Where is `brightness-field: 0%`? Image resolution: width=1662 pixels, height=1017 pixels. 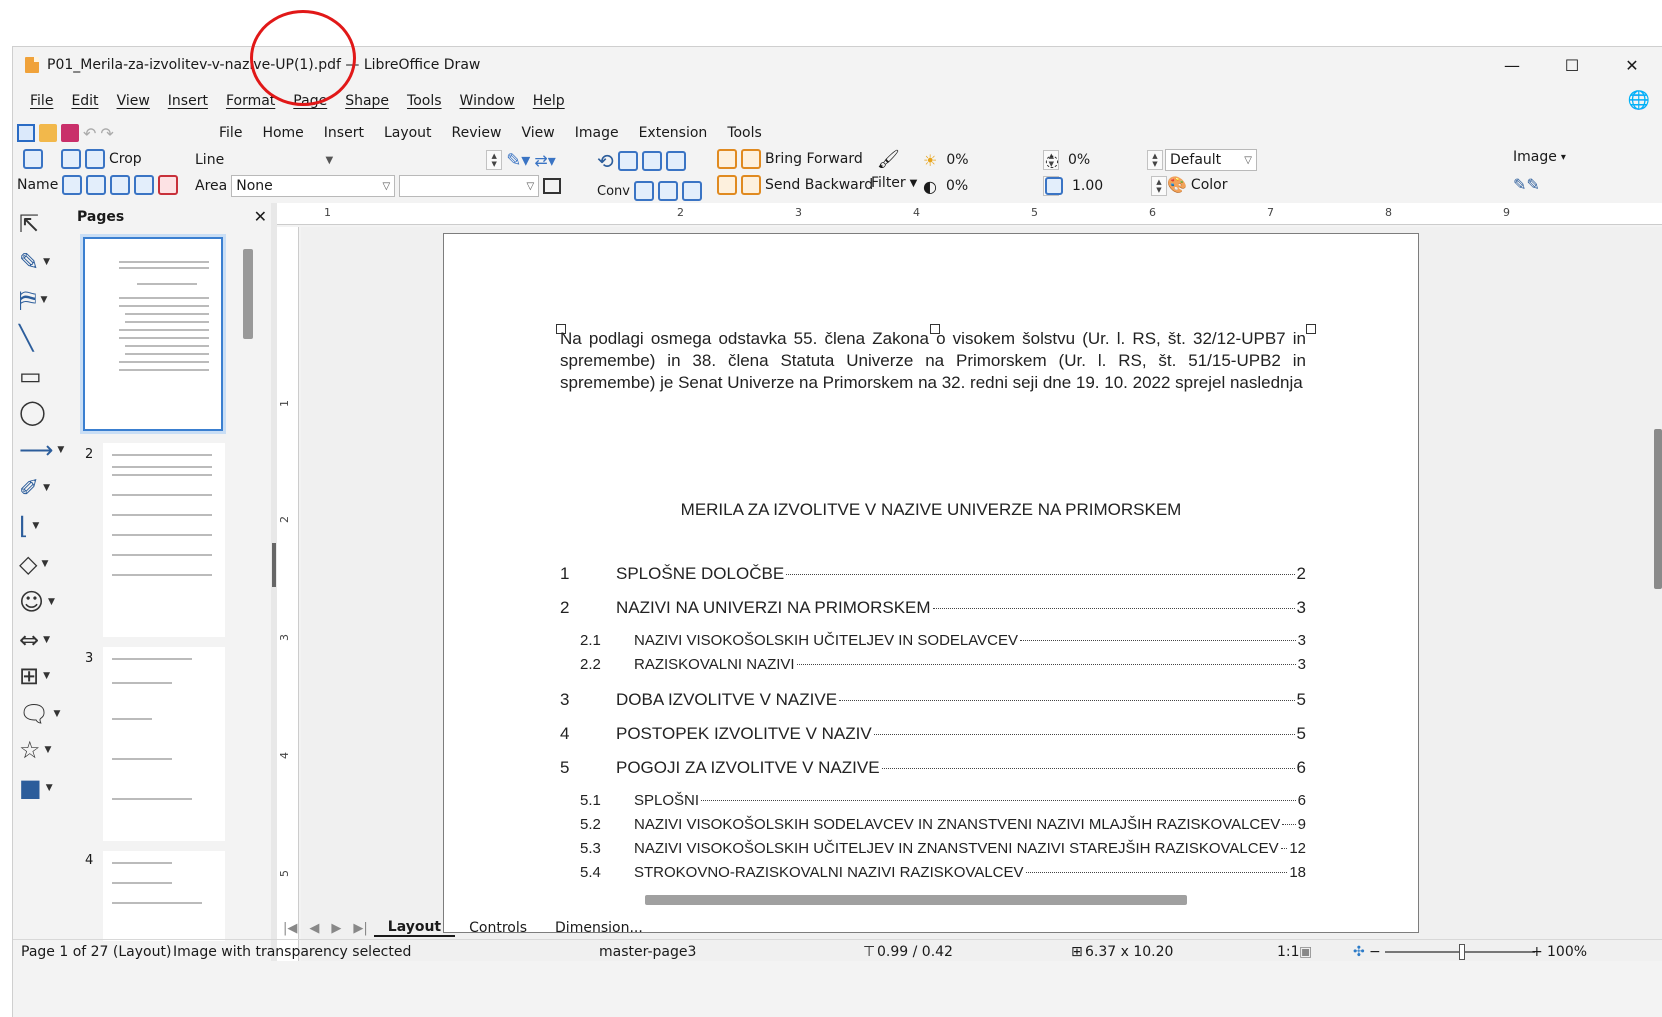 brightness-field: 0% is located at coordinates (990, 160).